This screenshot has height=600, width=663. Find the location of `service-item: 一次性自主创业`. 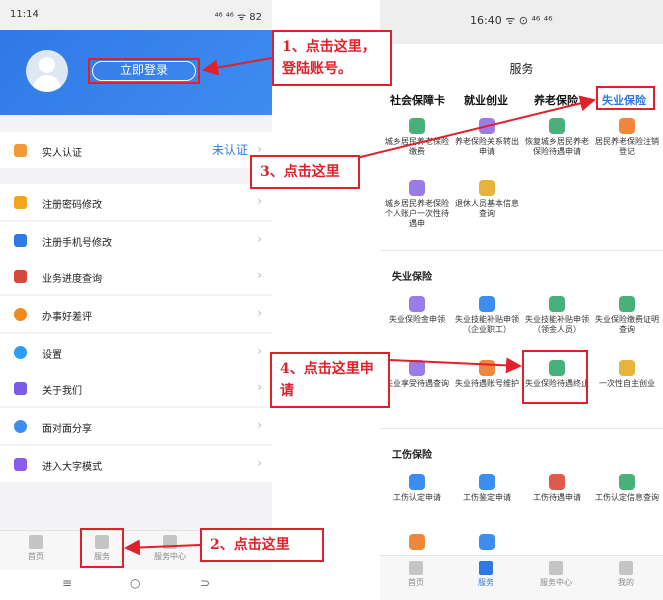

service-item: 一次性自主创业 is located at coordinates (627, 374).